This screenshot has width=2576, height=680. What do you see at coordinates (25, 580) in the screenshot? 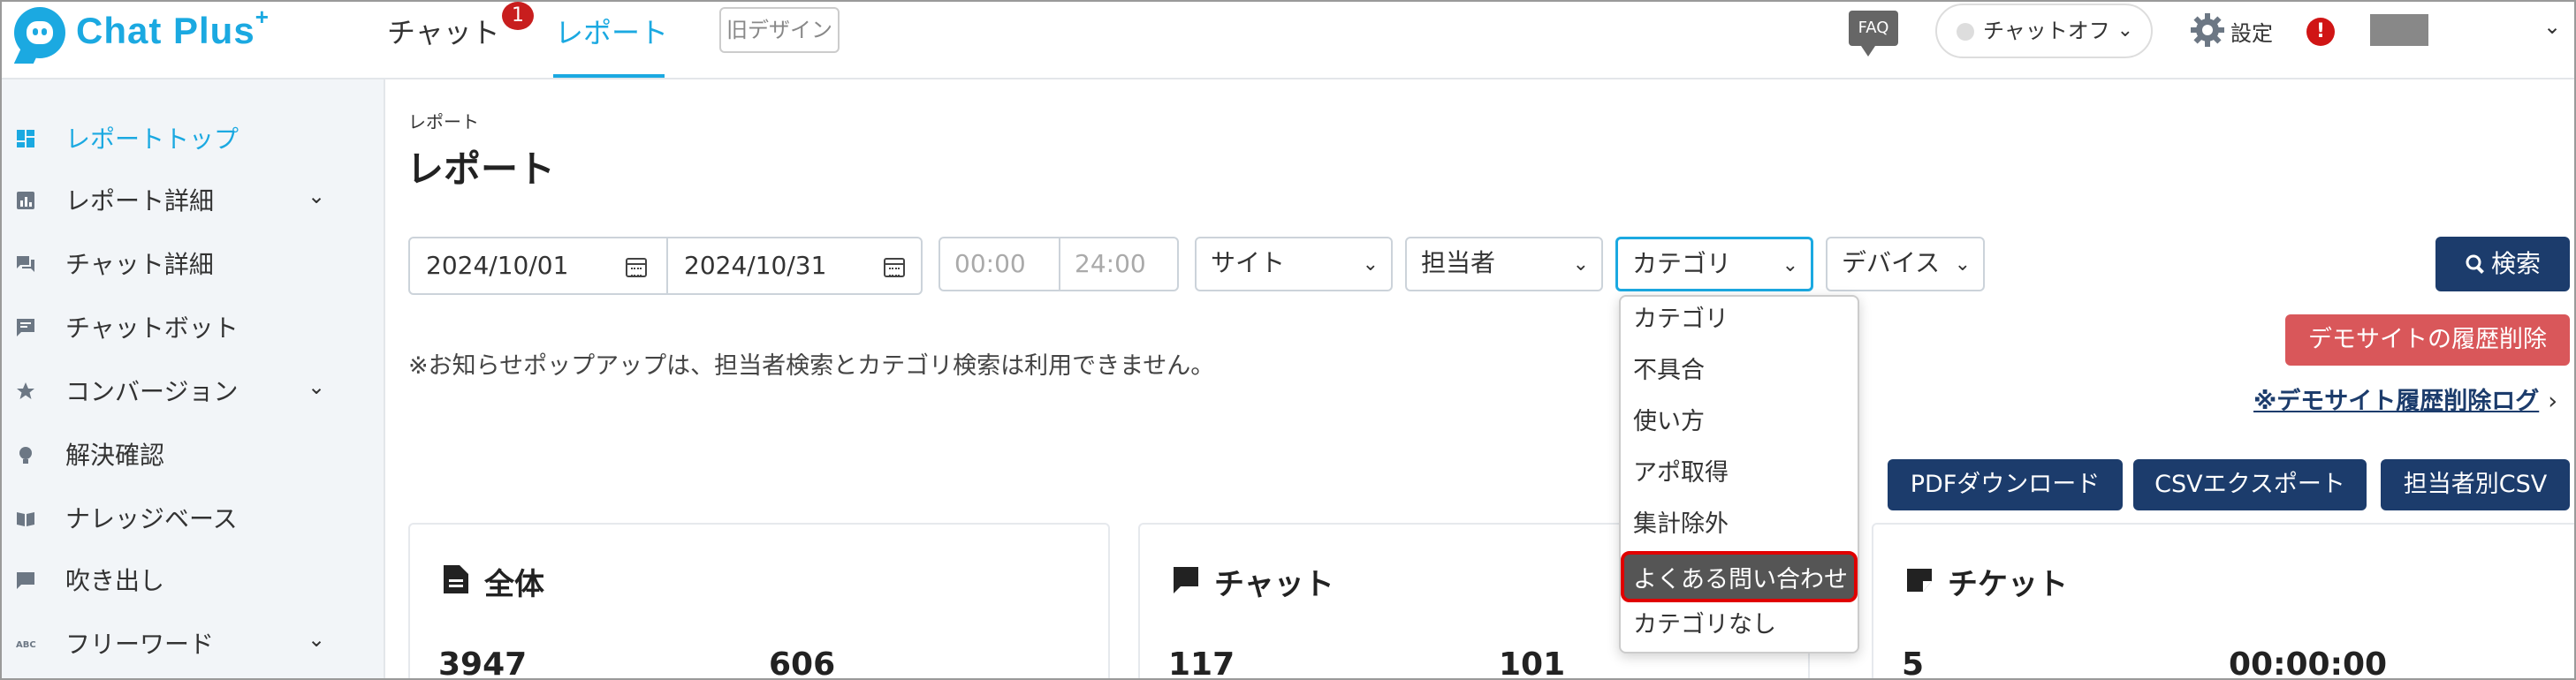
I see `speech-bubble-icon` at bounding box center [25, 580].